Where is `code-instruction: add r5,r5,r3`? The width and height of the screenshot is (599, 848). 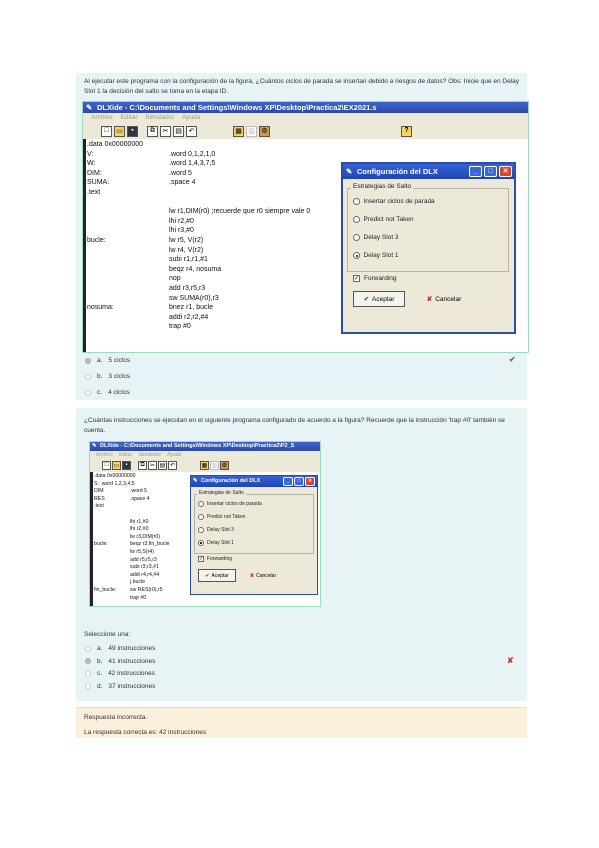
code-instruction: add r5,r5,r3 is located at coordinates (143, 559).